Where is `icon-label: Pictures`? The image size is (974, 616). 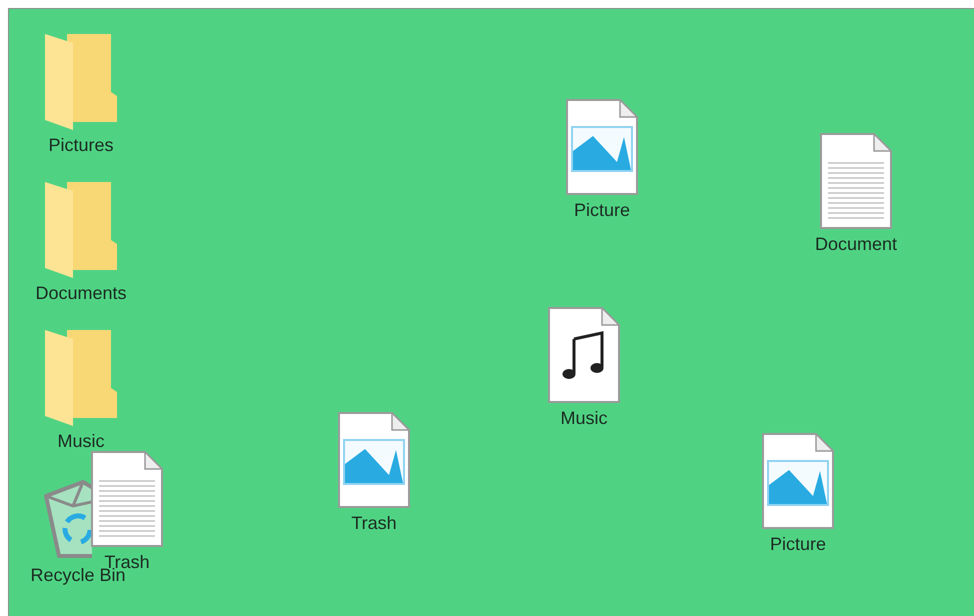
icon-label: Pictures is located at coordinates (81, 146).